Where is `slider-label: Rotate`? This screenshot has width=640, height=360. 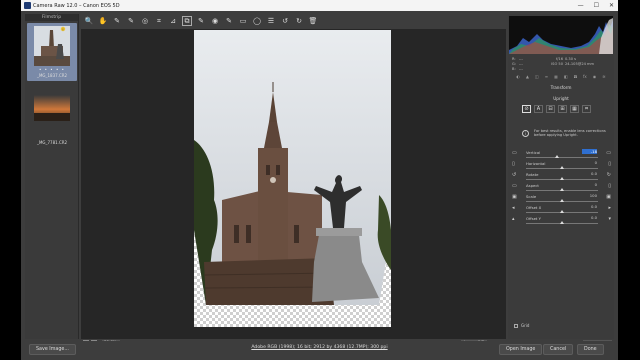 slider-label: Rotate is located at coordinates (532, 174).